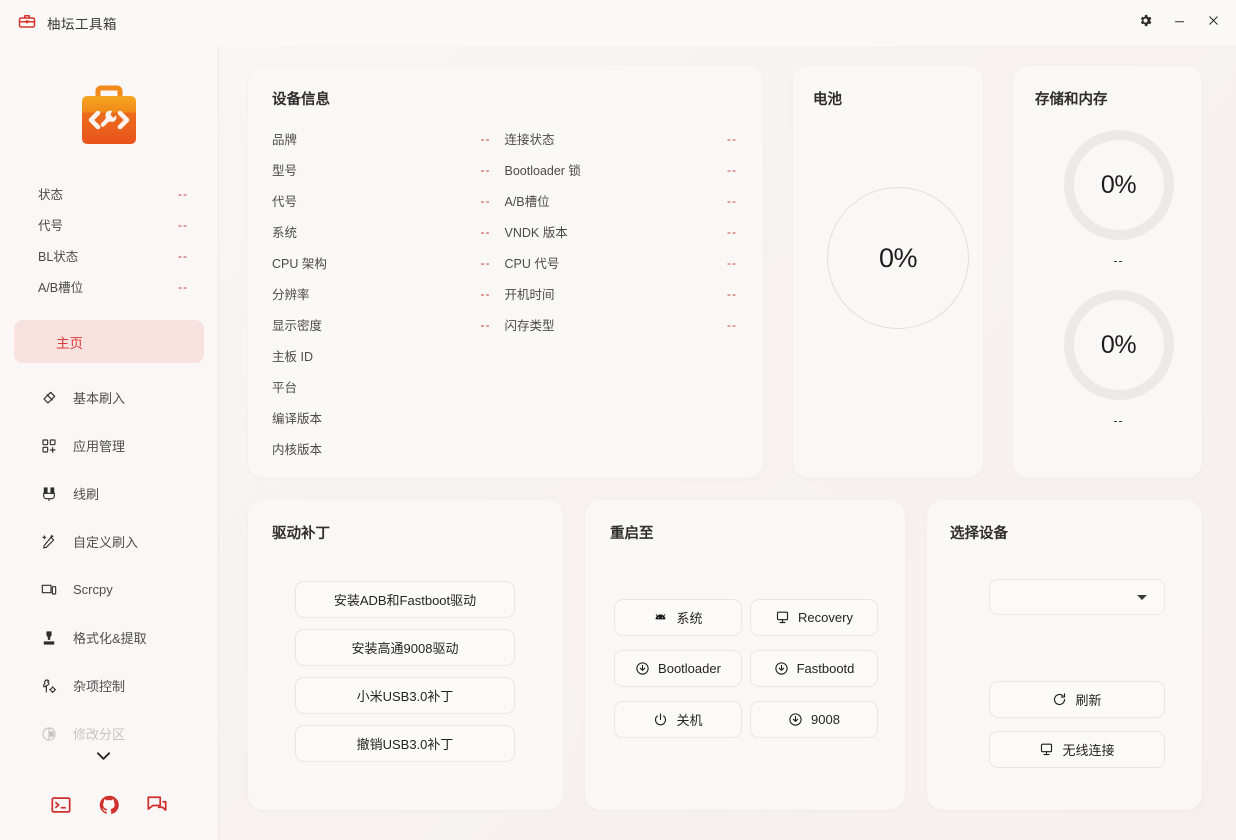 This screenshot has width=1236, height=840. What do you see at coordinates (48, 493) in the screenshot?
I see `usb-icon` at bounding box center [48, 493].